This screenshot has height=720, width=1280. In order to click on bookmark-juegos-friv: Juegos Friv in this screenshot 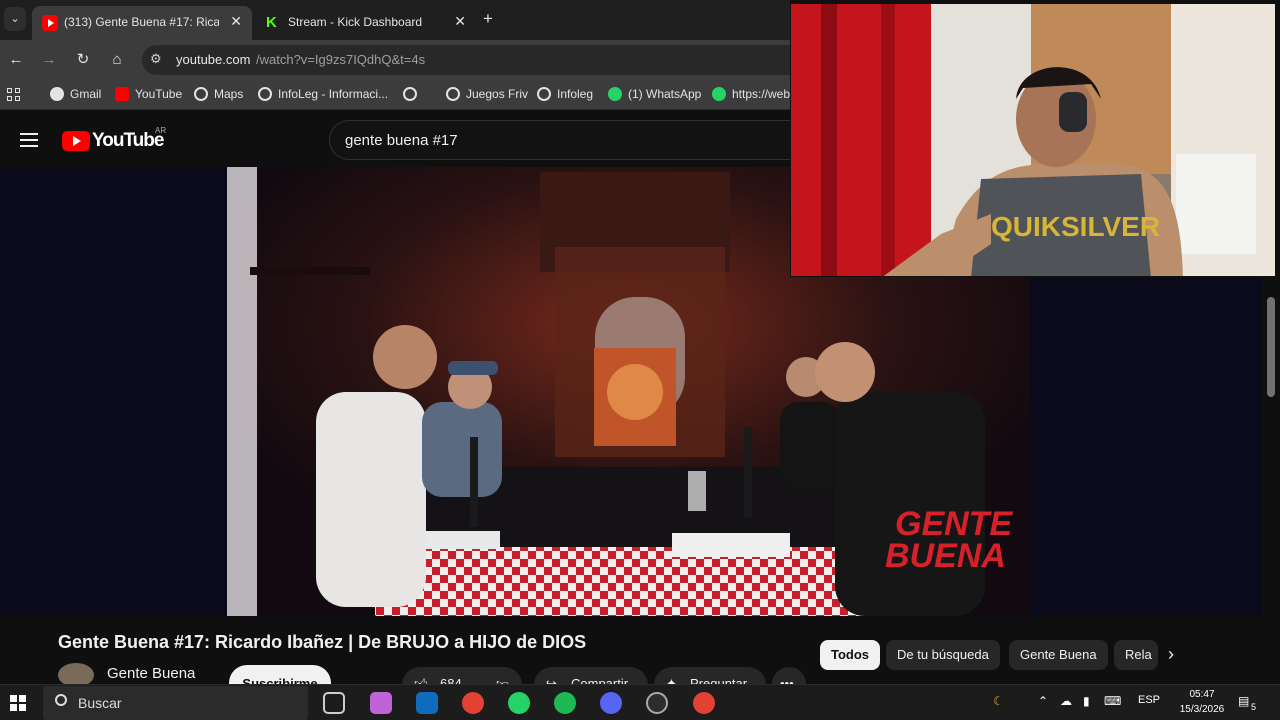, I will do `click(487, 94)`.